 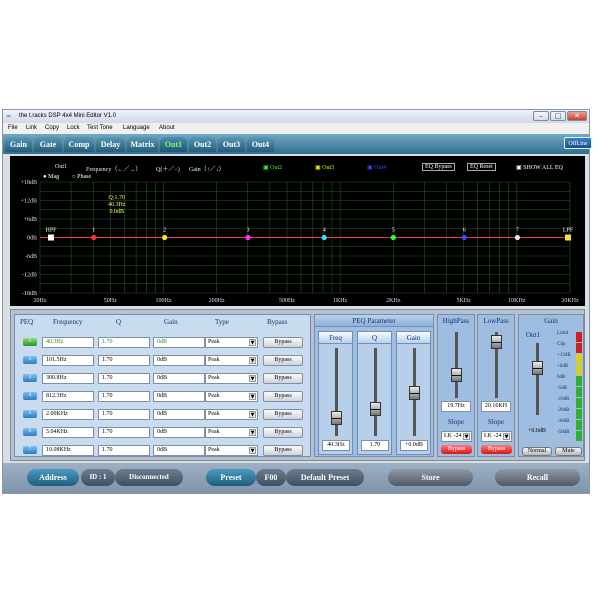 I want to click on menu-test-tone: Test Tone, so click(x=100, y=128).